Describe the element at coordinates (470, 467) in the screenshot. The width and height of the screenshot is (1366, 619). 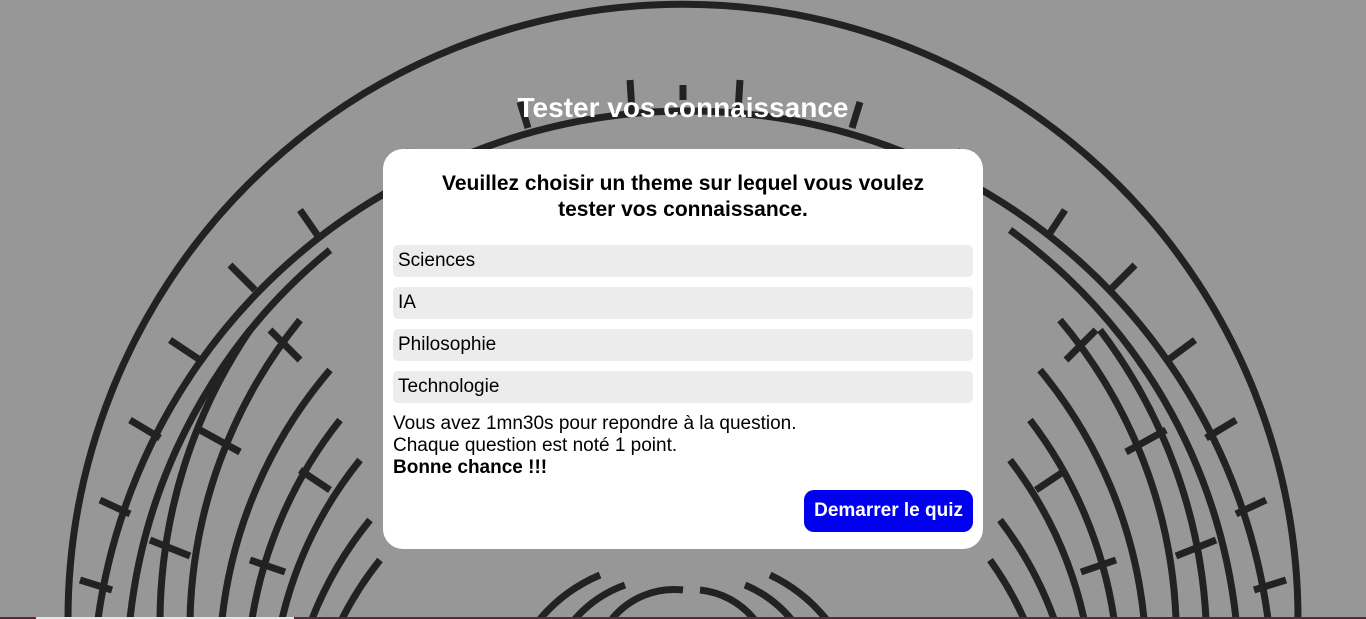
I see `good-luck-text: Bonne chance !!!` at that location.